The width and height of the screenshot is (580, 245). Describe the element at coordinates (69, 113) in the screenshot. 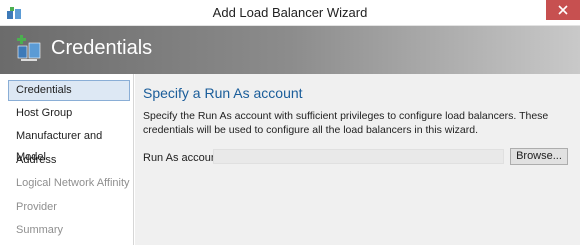

I see `step-host-group: Host Group` at that location.